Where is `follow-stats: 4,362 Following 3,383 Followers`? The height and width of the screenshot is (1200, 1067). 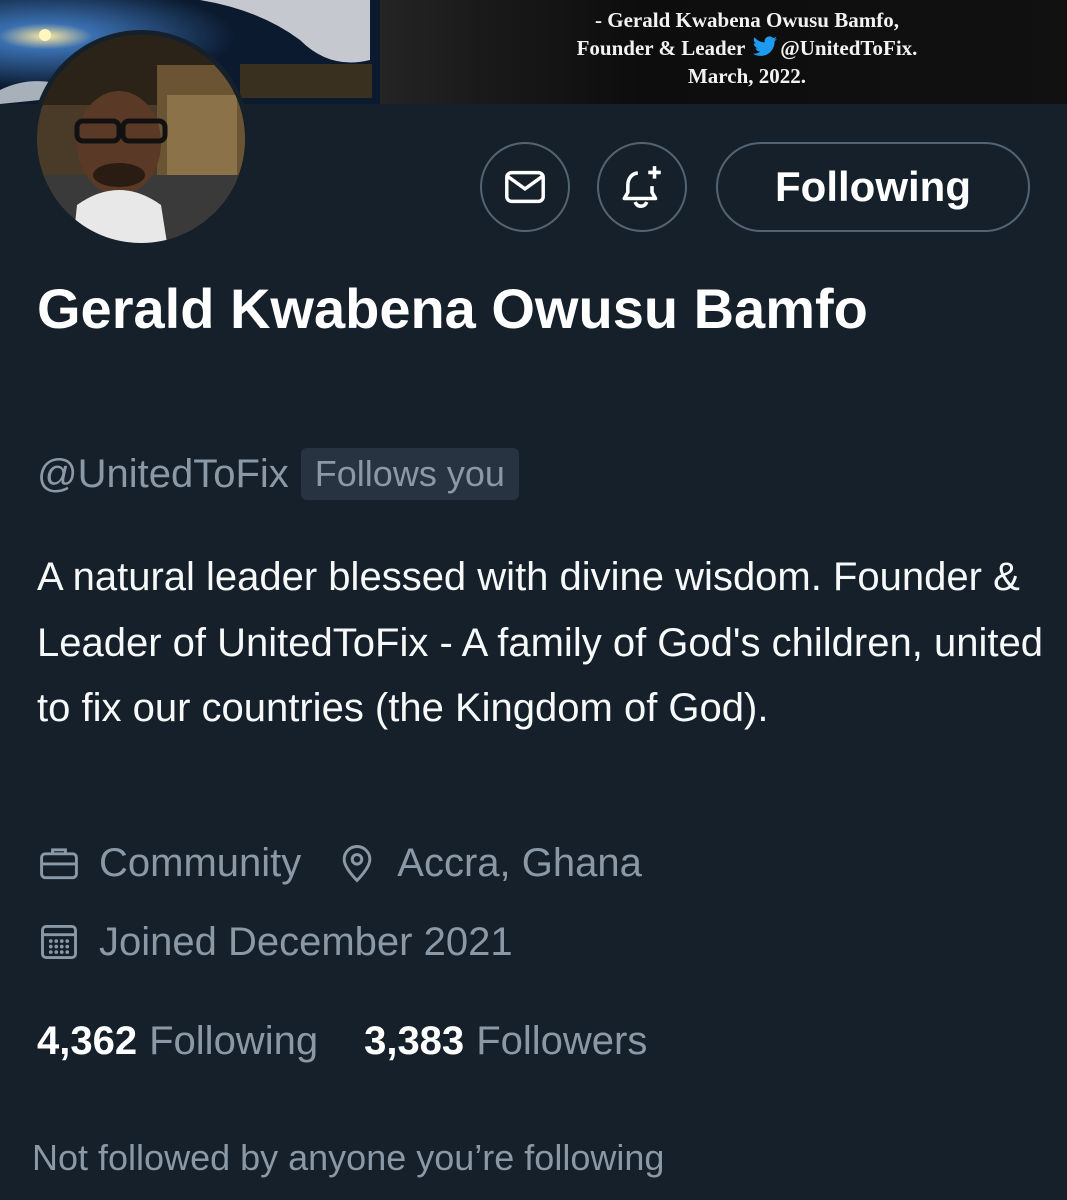
follow-stats: 4,362 Following 3,383 Followers is located at coordinates (342, 1041).